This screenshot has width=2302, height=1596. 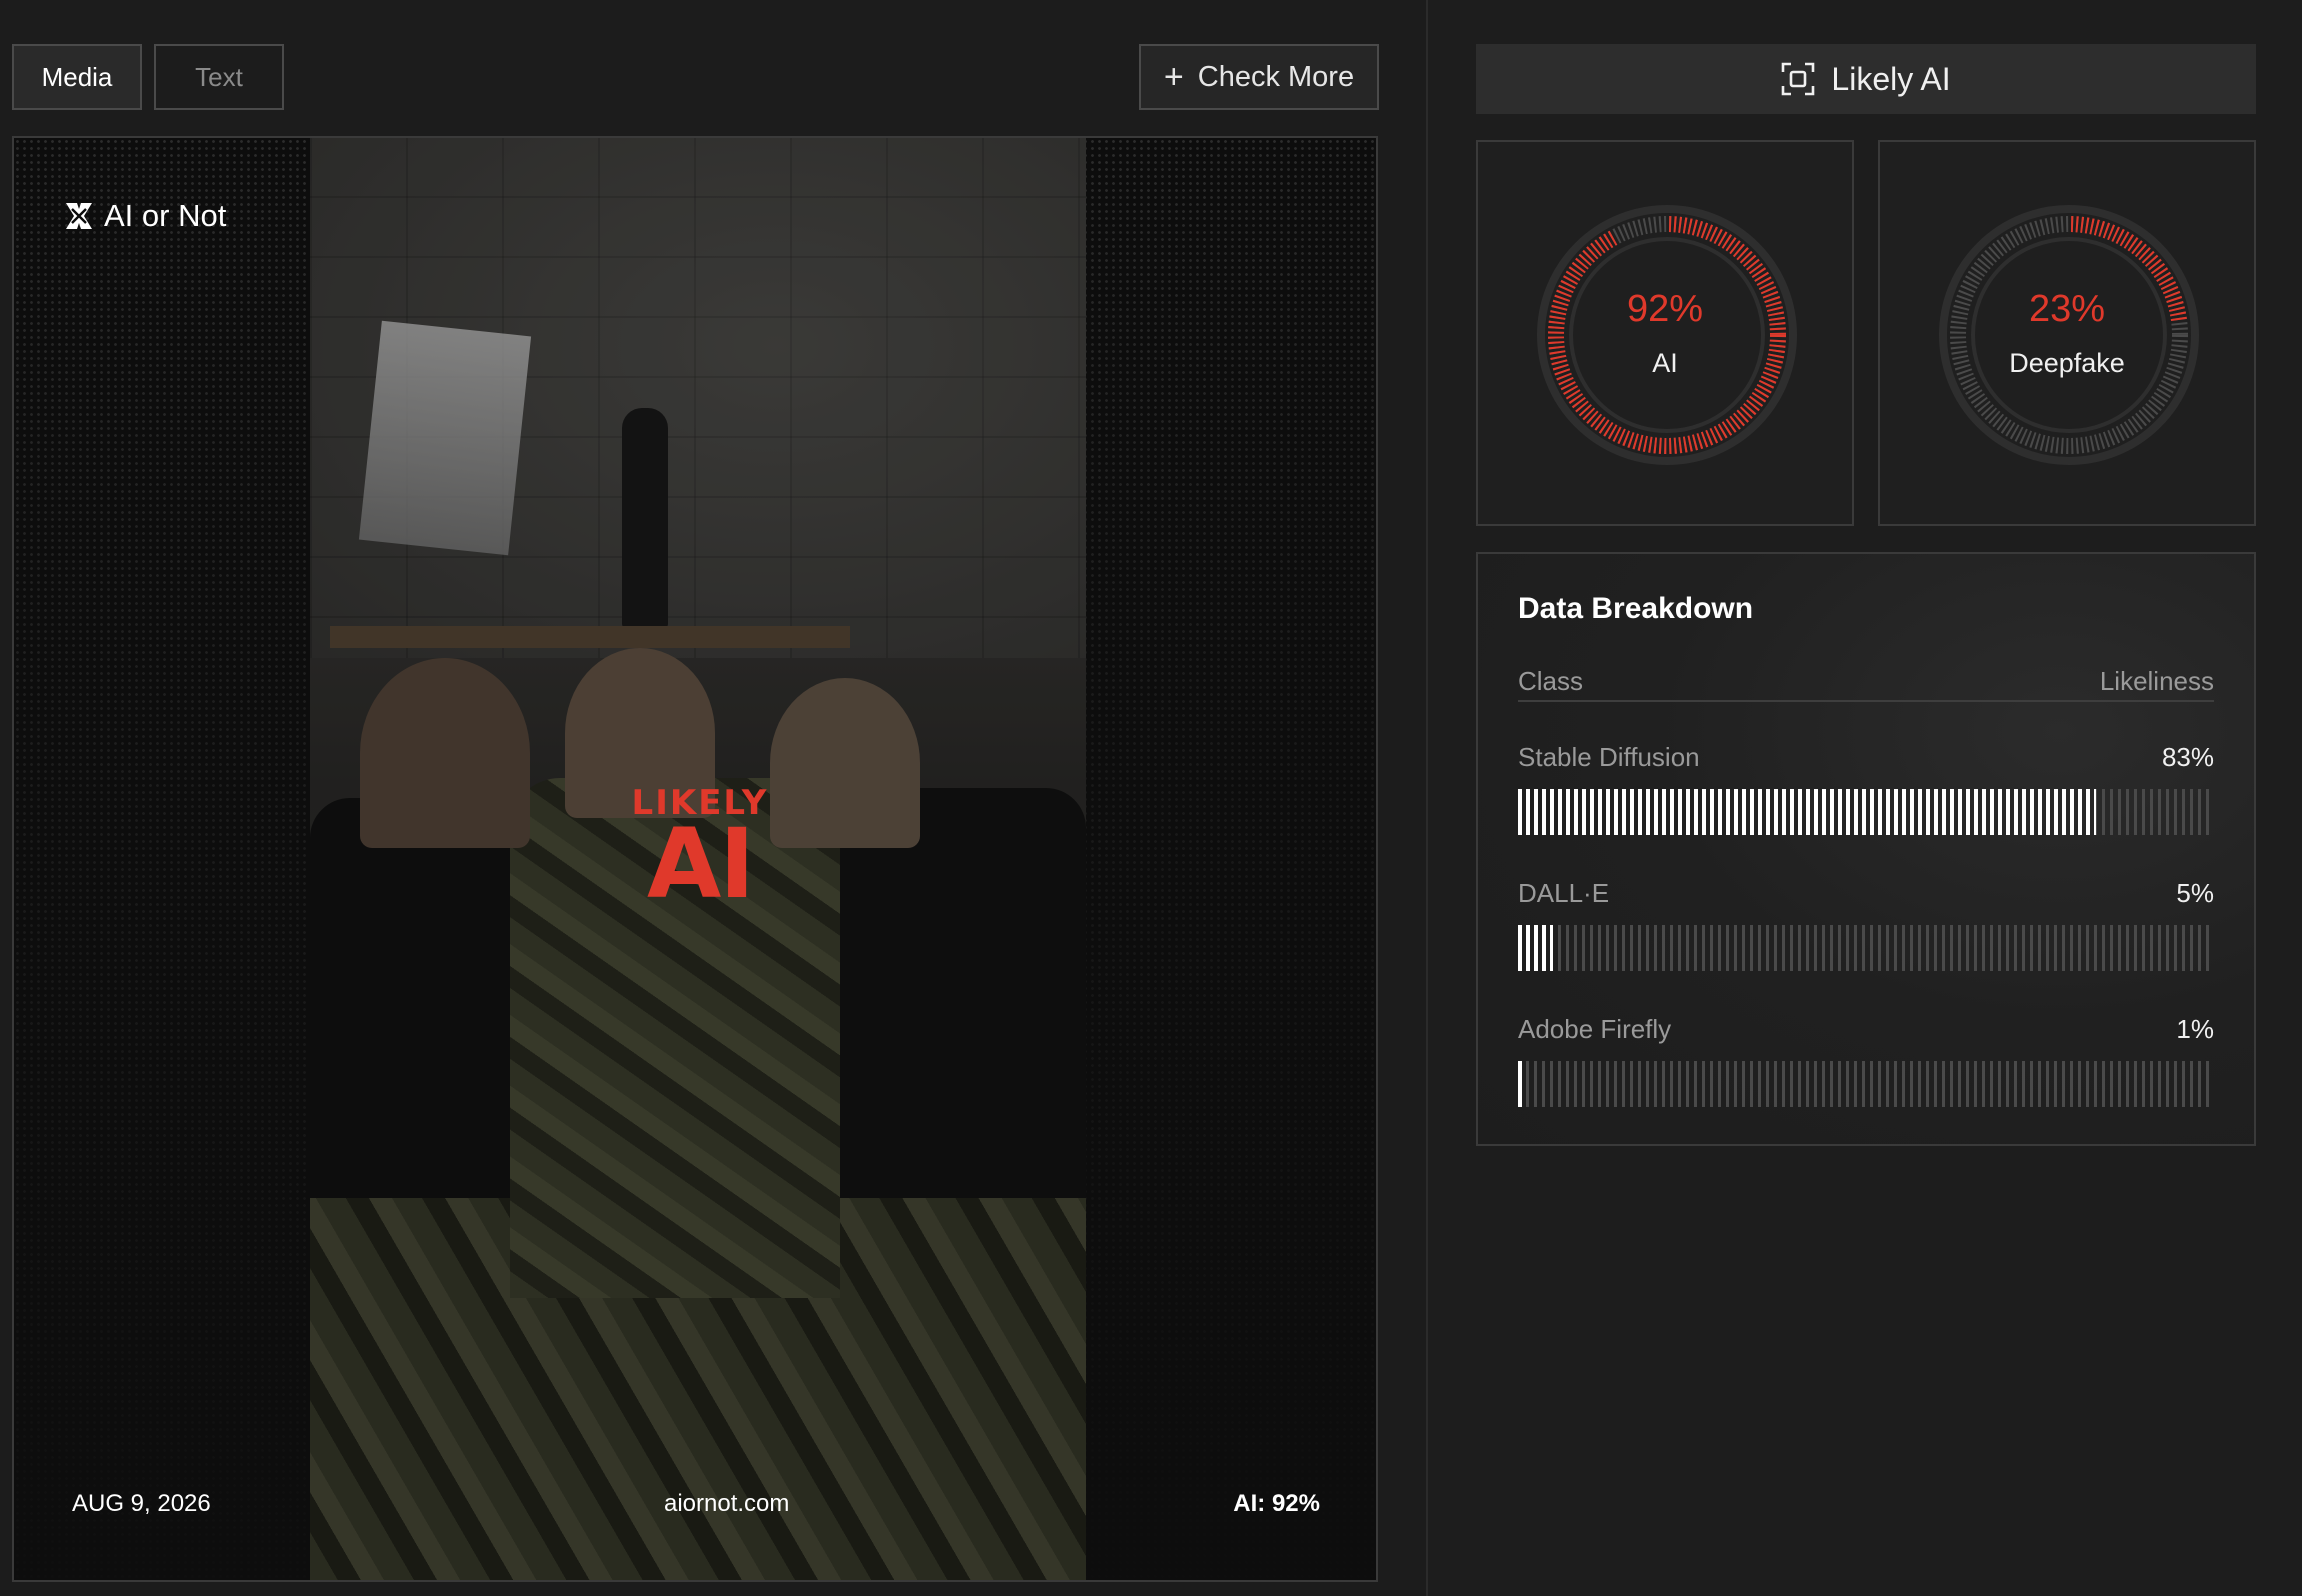 I want to click on model-likeliness: 1%, so click(x=2195, y=1029).